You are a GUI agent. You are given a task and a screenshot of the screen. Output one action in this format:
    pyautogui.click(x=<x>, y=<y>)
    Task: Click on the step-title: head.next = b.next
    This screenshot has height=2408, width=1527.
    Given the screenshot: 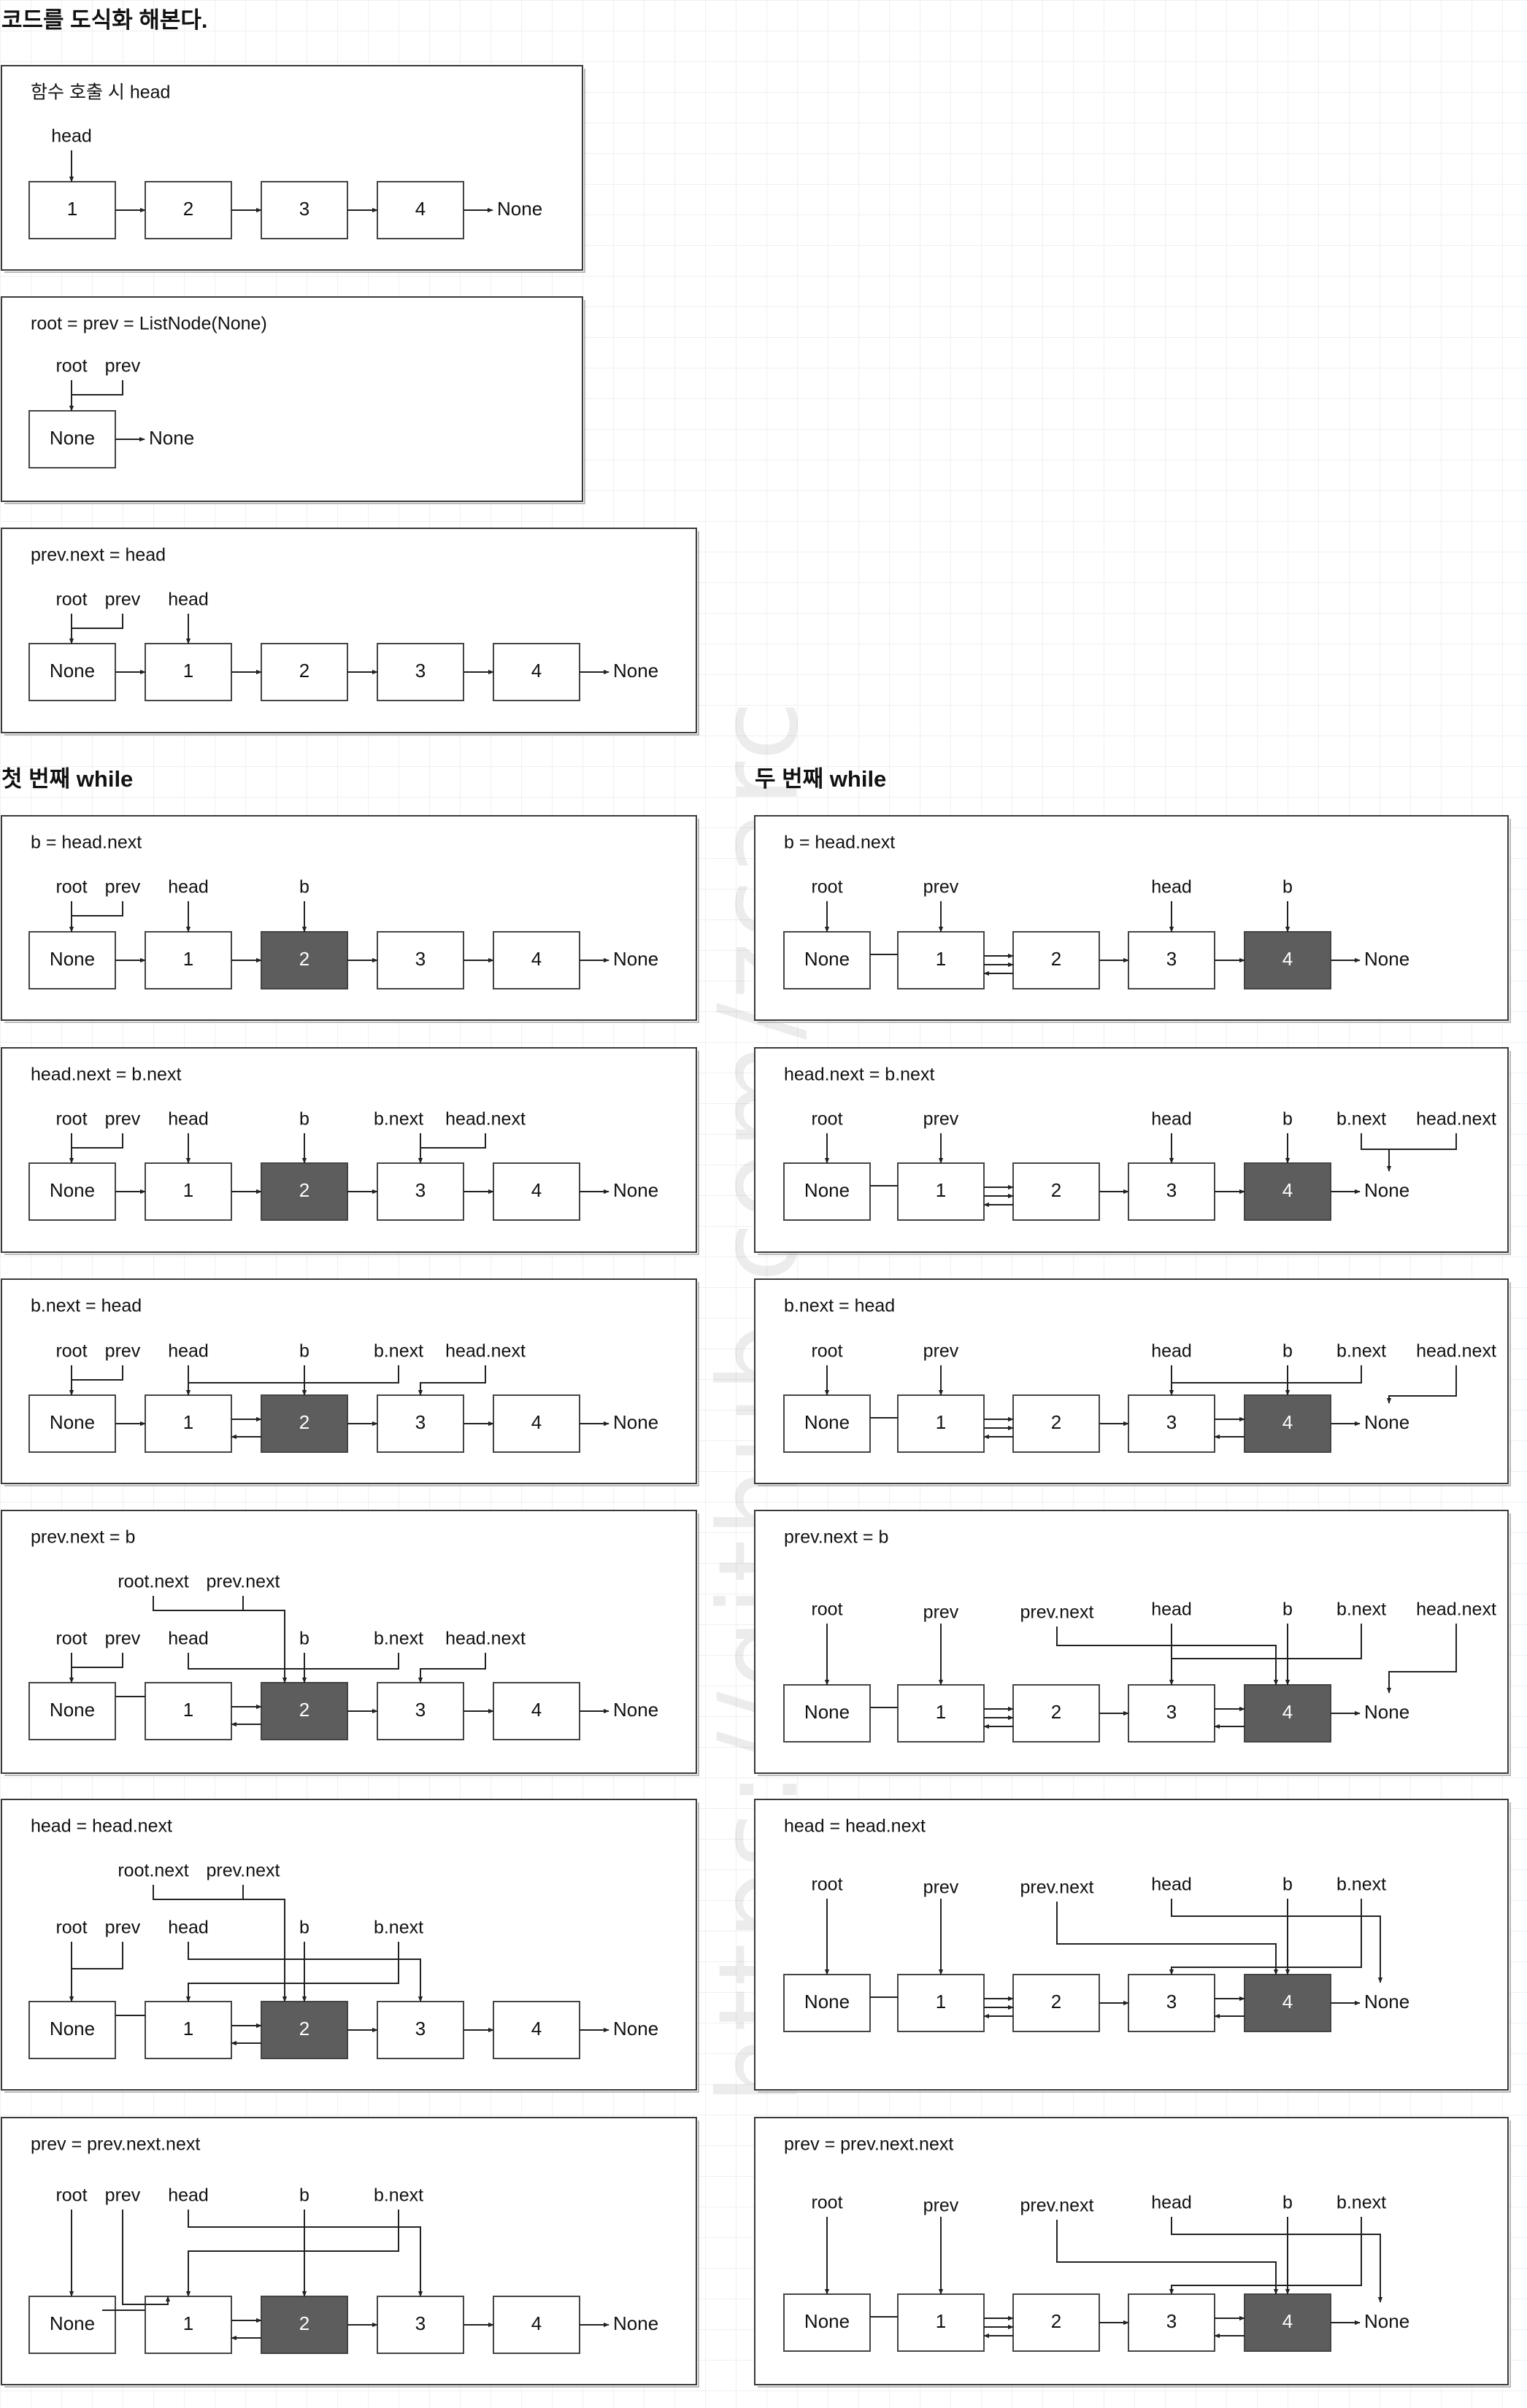 What is the action you would take?
    pyautogui.click(x=106, y=1075)
    